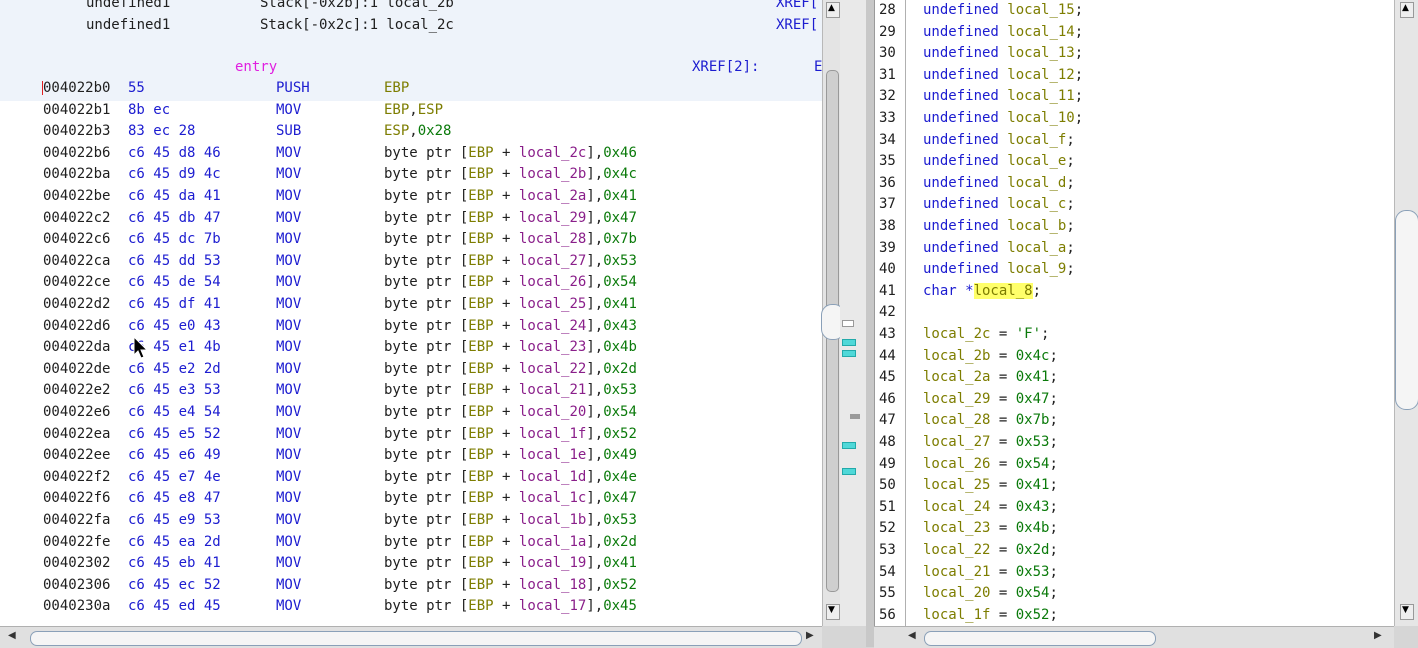 The width and height of the screenshot is (1418, 648). Describe the element at coordinates (620, 412) in the screenshot. I see `operand-immediate: 0x54` at that location.